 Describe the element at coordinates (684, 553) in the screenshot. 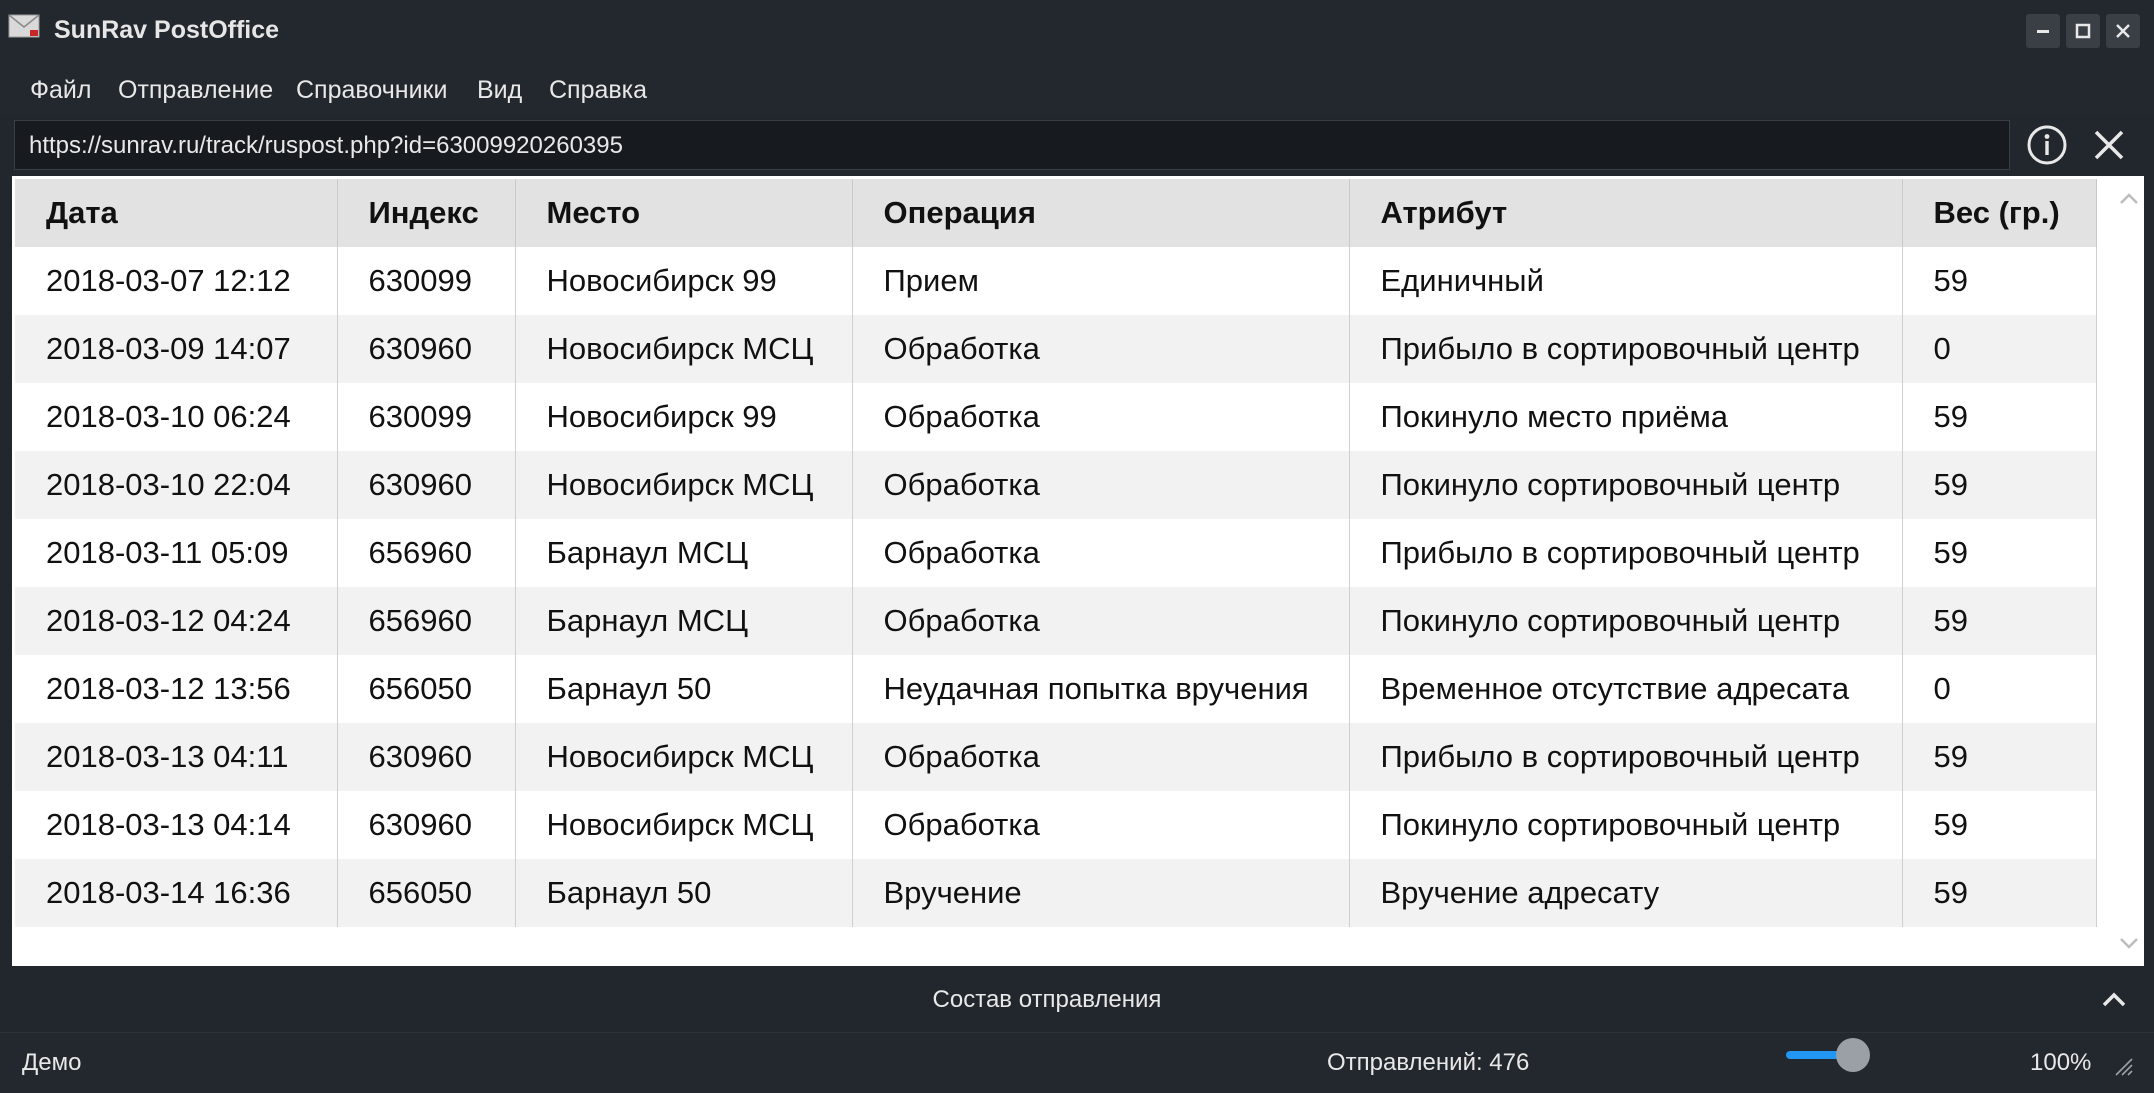

I see `cell-place: Барнаул МСЦ` at that location.